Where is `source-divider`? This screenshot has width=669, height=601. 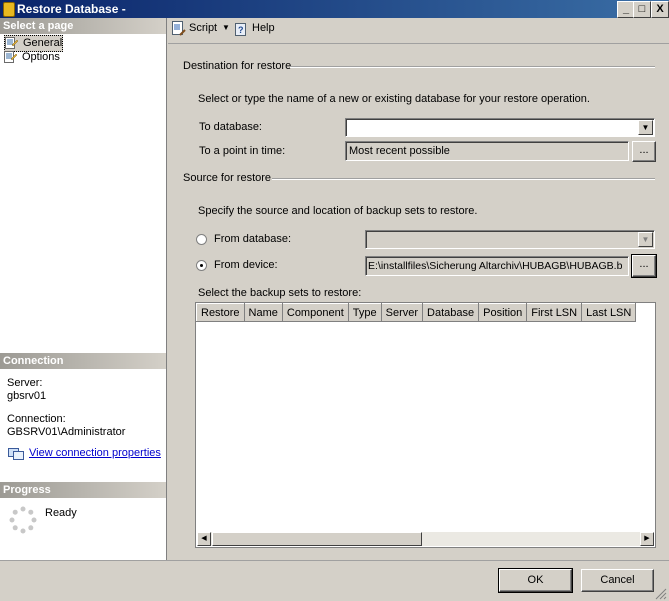 source-divider is located at coordinates (463, 179).